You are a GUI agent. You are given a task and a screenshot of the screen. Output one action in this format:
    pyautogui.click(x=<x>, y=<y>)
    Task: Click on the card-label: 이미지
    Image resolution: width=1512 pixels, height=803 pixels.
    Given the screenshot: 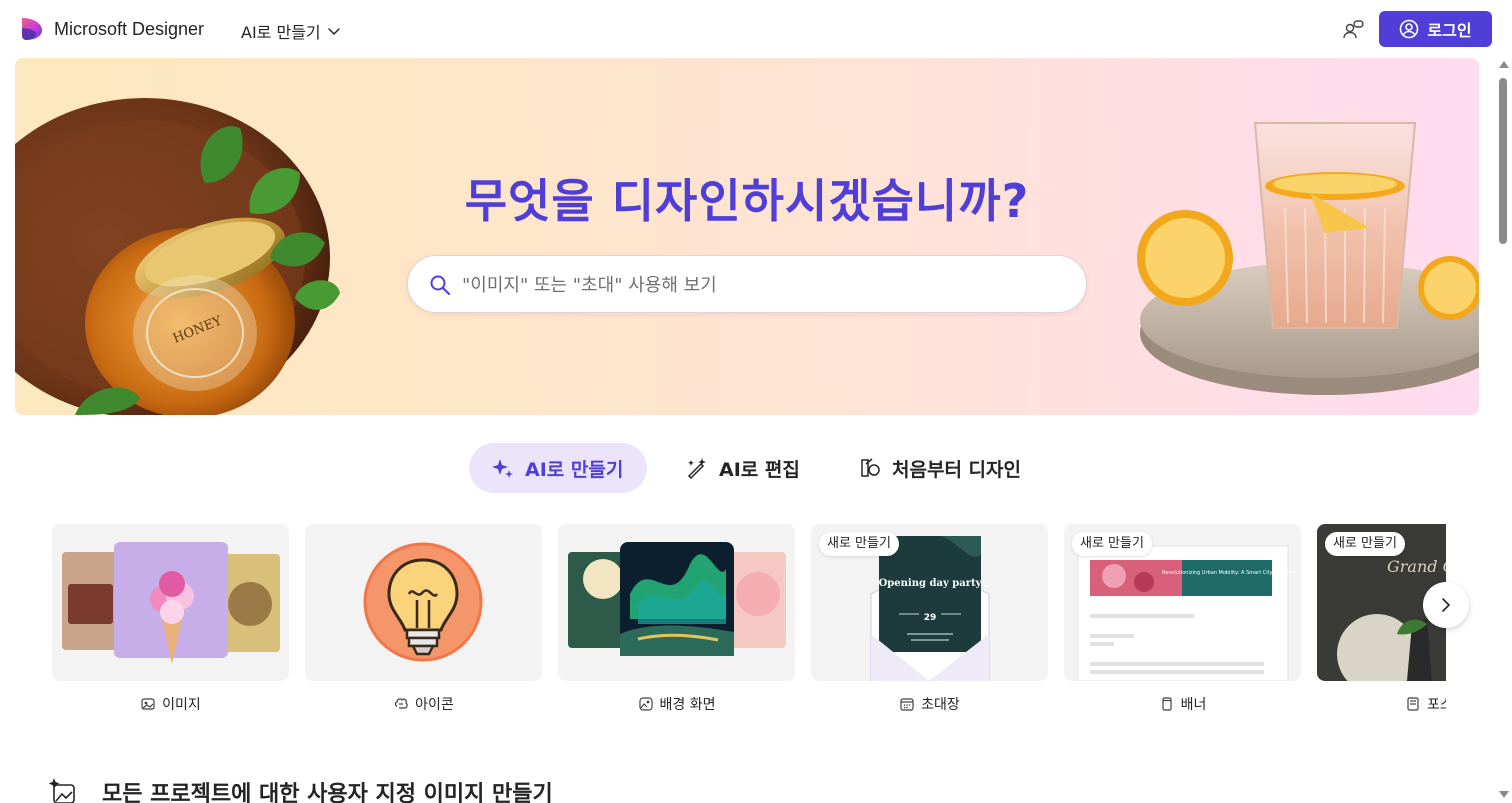 What is the action you would take?
    pyautogui.click(x=181, y=705)
    